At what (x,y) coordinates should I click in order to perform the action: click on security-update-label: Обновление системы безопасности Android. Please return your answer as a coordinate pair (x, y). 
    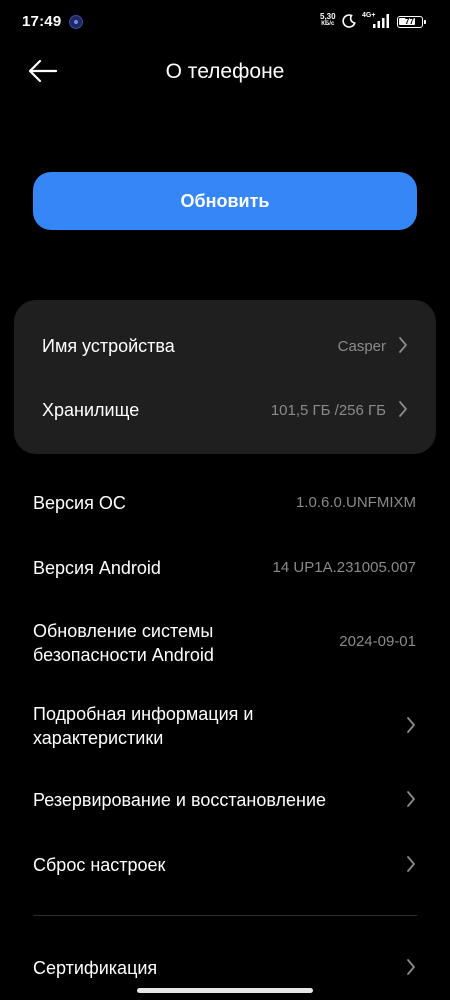
    Looking at the image, I should click on (123, 643).